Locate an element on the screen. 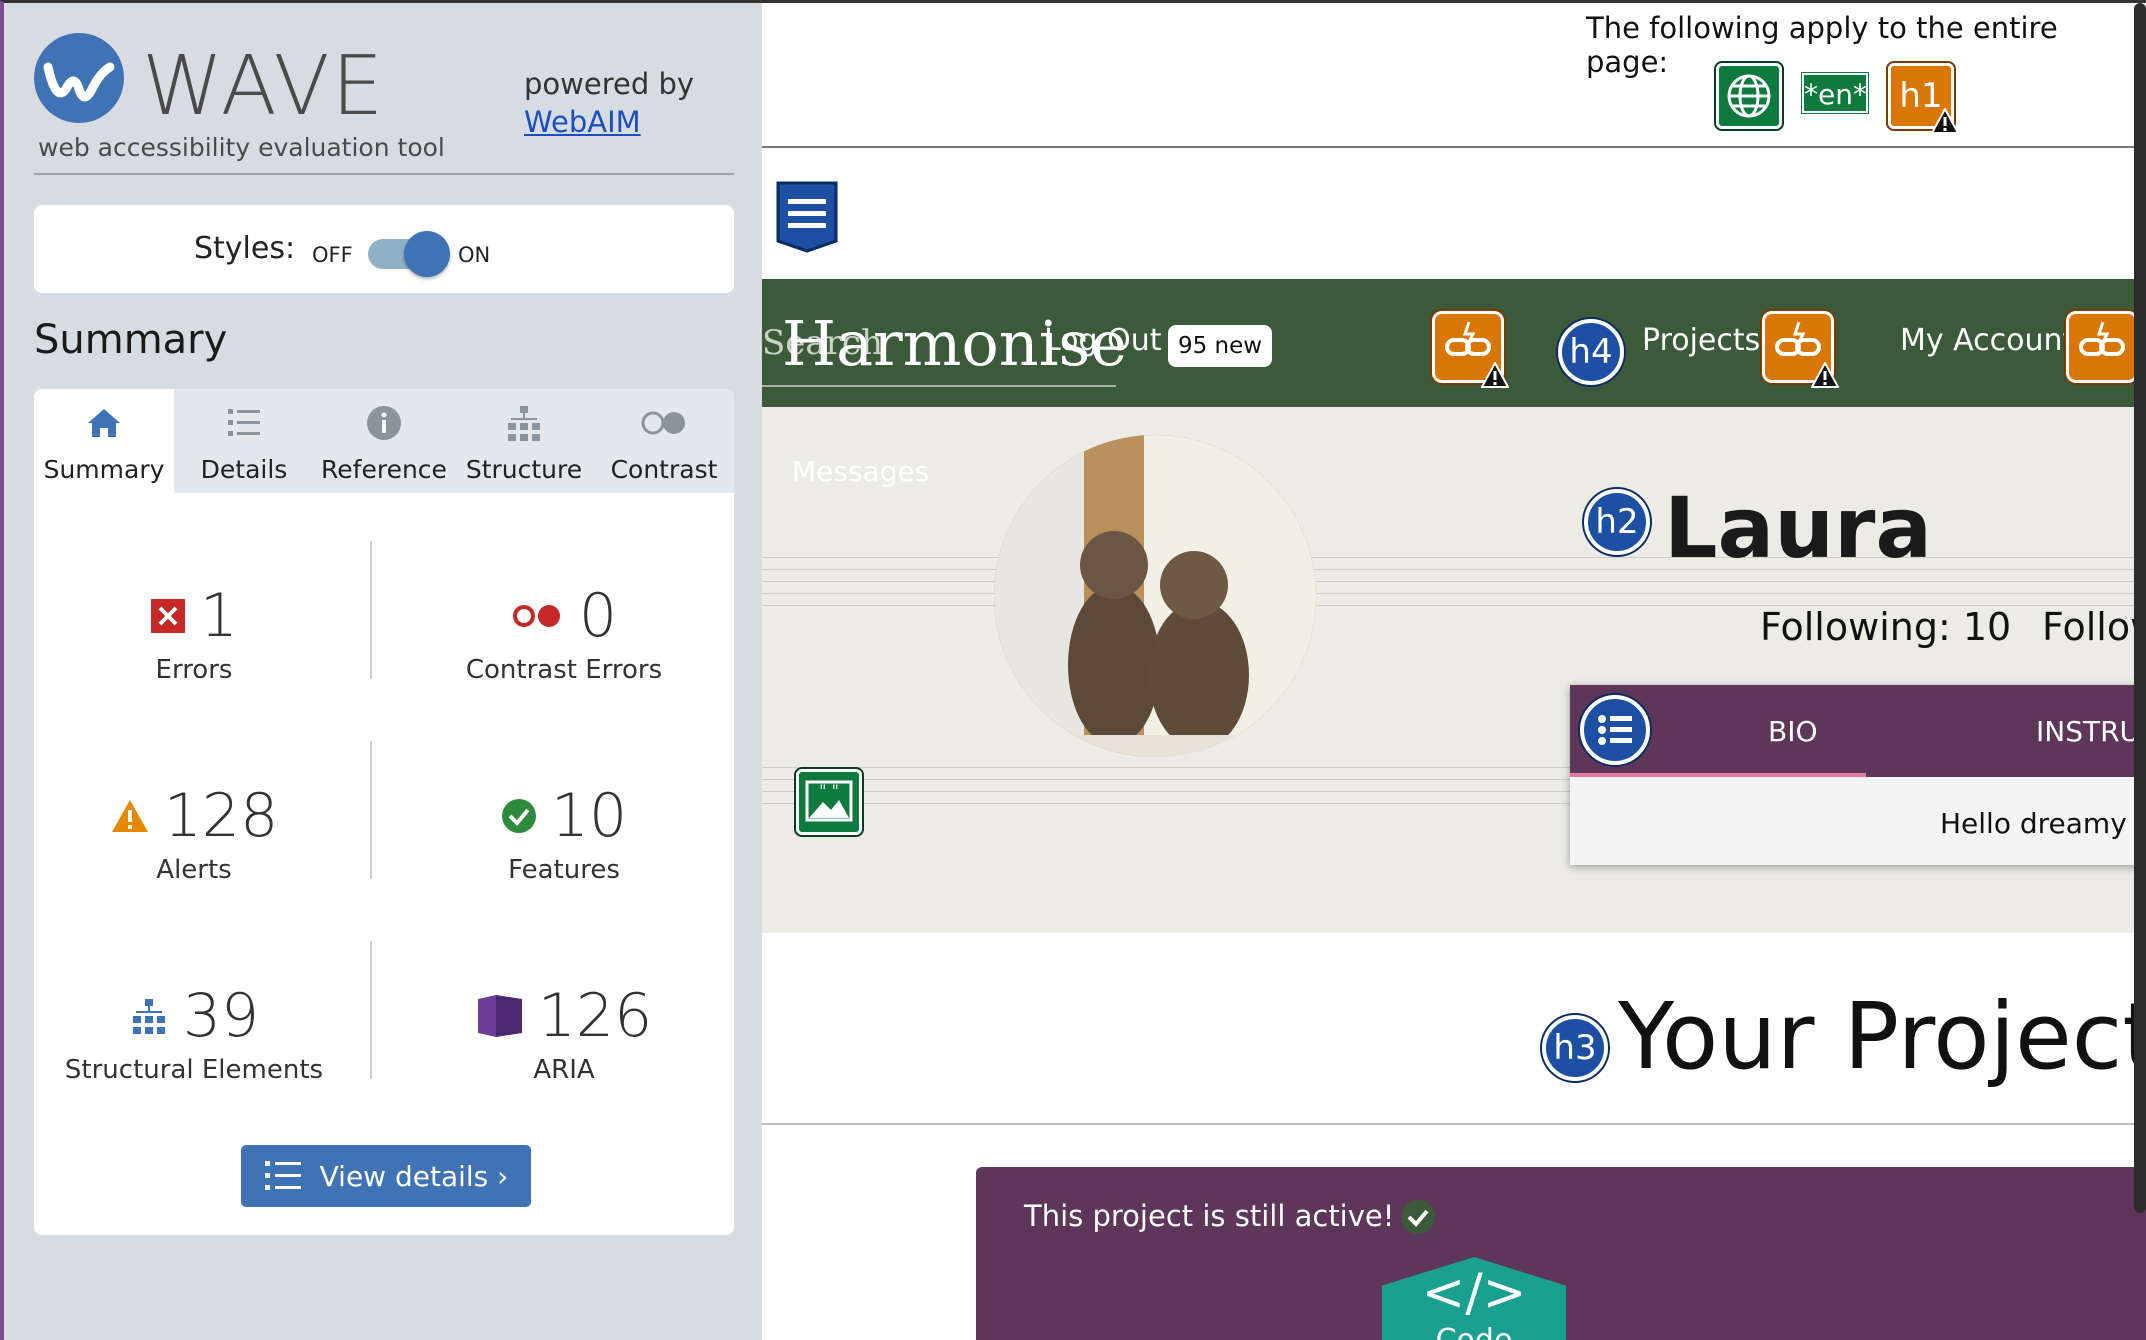 The height and width of the screenshot is (1340, 2146). tab-label: Contrast is located at coordinates (664, 469).